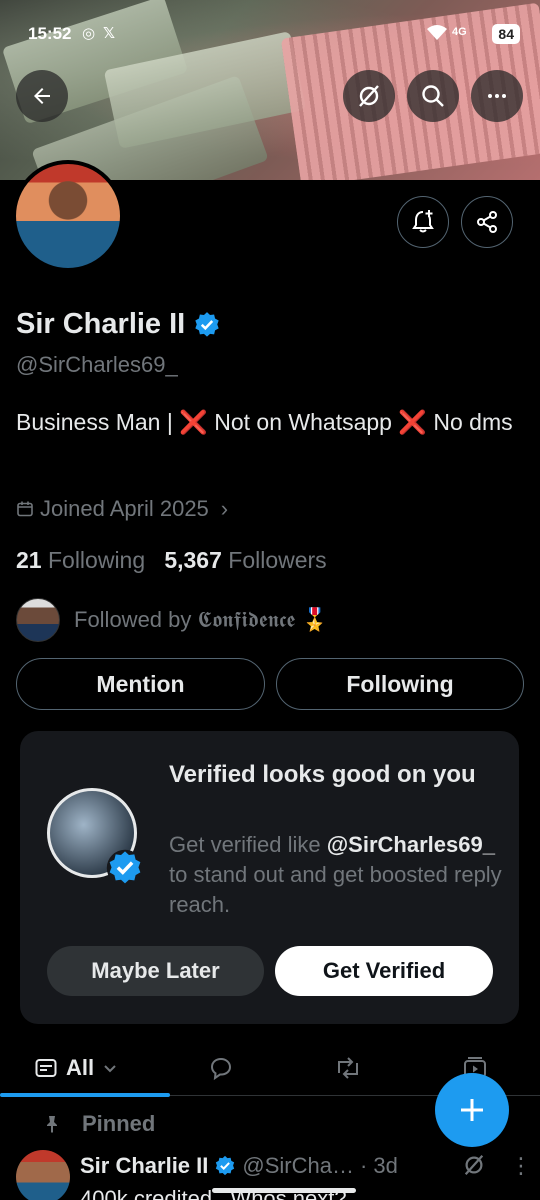  Describe the element at coordinates (400, 684) in the screenshot. I see `following-button: Following` at that location.